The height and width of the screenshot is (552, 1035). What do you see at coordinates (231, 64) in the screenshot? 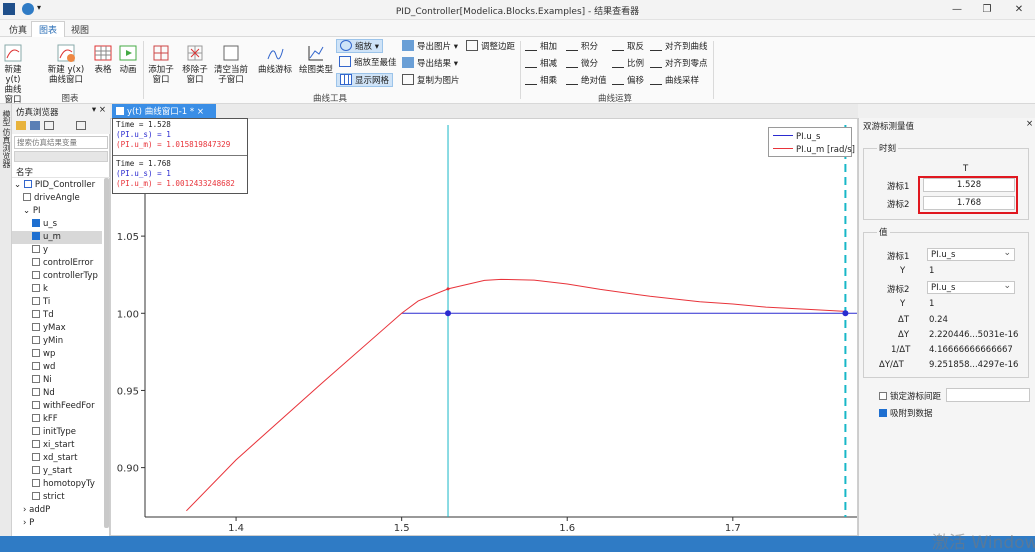
I see `clear-subwindow-button: 清空当前子窗口` at bounding box center [231, 64].